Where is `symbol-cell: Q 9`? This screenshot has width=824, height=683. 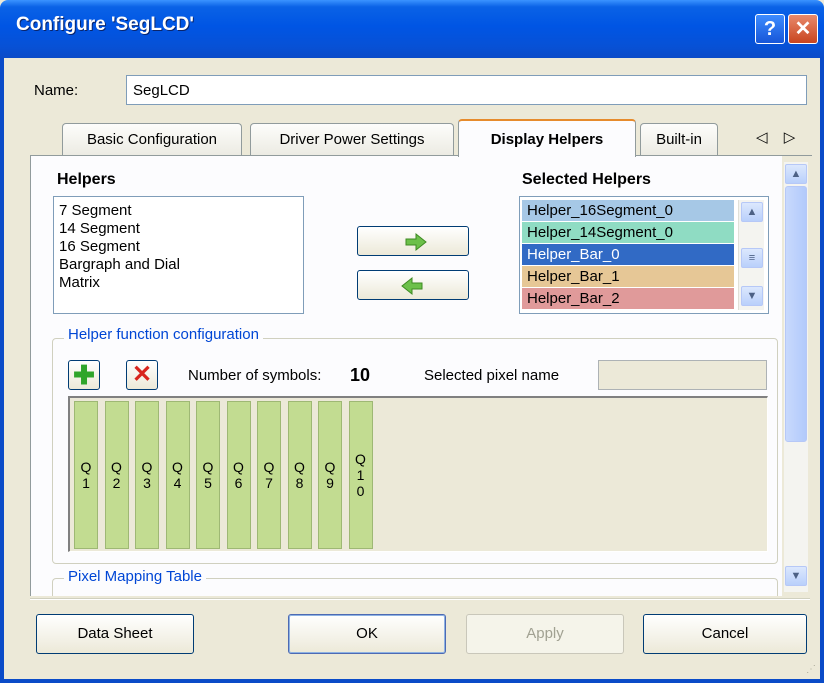
symbol-cell: Q 9 is located at coordinates (330, 475).